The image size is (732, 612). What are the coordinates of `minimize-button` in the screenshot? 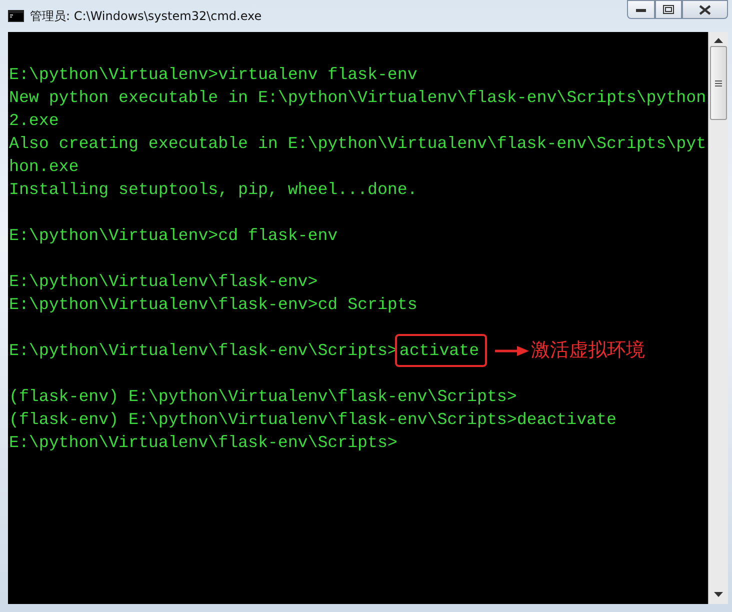 It's located at (641, 9).